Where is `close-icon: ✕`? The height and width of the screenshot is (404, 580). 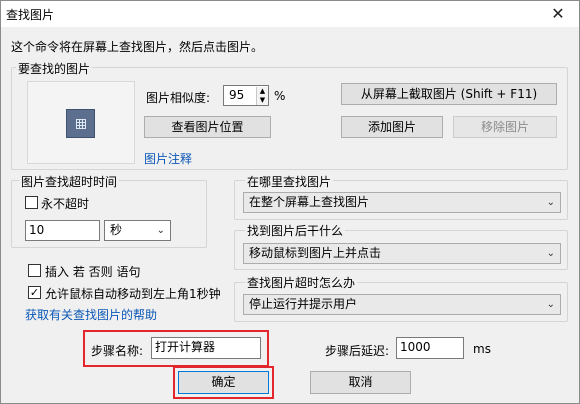 close-icon: ✕ is located at coordinates (558, 14).